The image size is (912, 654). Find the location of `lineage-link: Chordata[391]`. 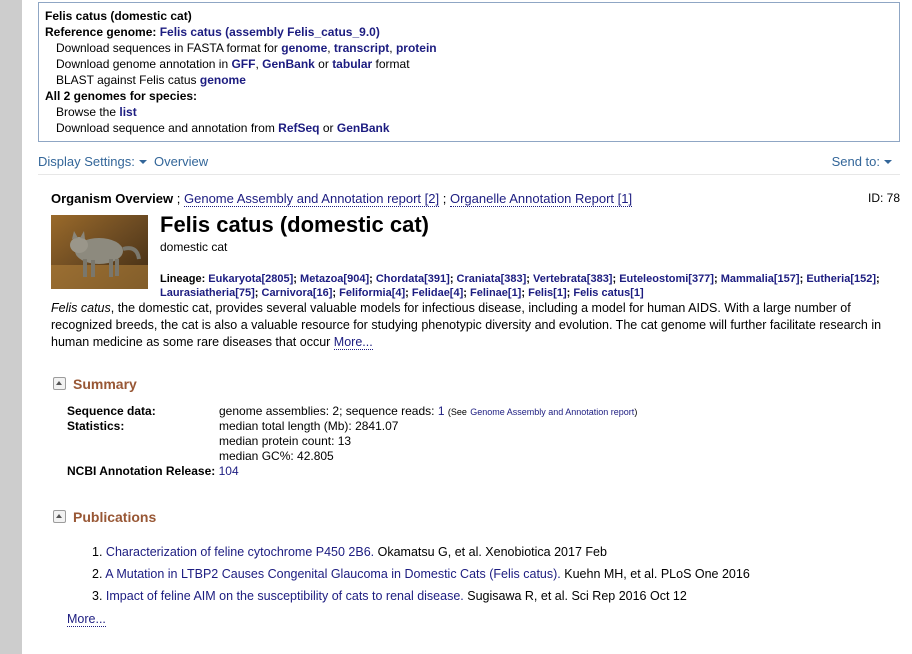

lineage-link: Chordata[391] is located at coordinates (413, 279).